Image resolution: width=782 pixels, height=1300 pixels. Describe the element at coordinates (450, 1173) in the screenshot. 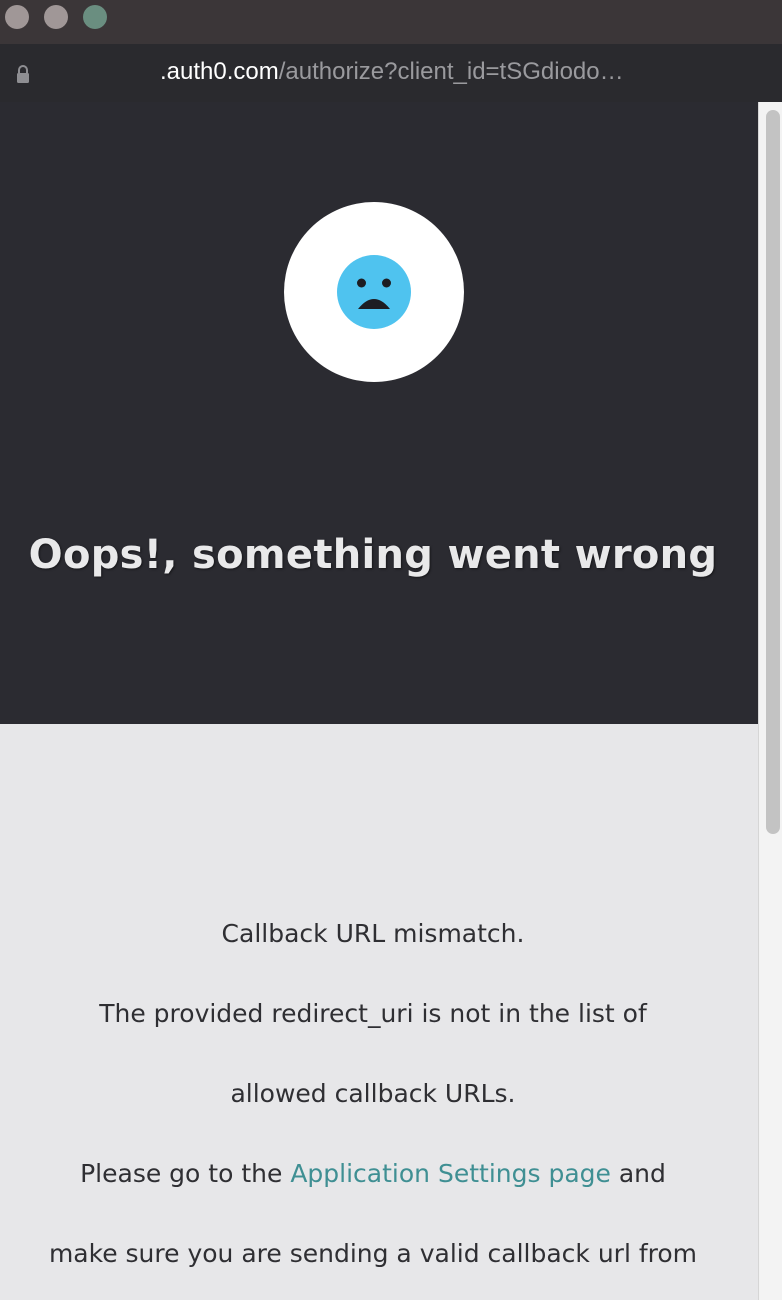

I see `application-settings-link: Application Settings page` at that location.